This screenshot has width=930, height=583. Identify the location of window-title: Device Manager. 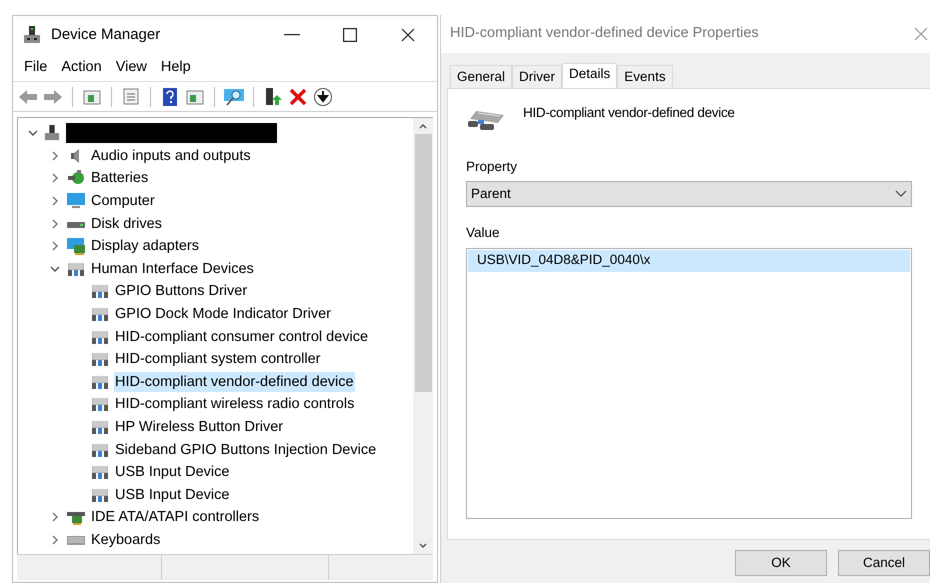
(105, 34).